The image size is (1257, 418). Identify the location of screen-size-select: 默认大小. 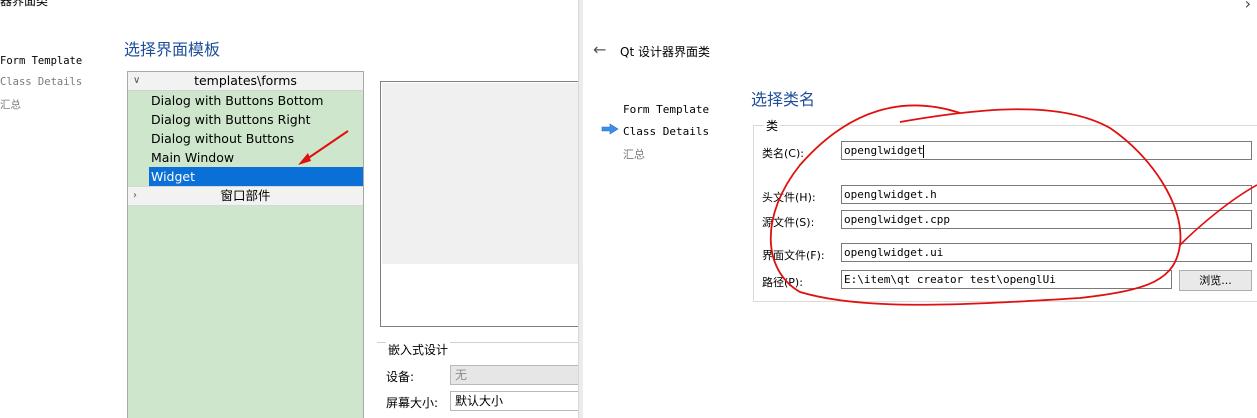
(514, 401).